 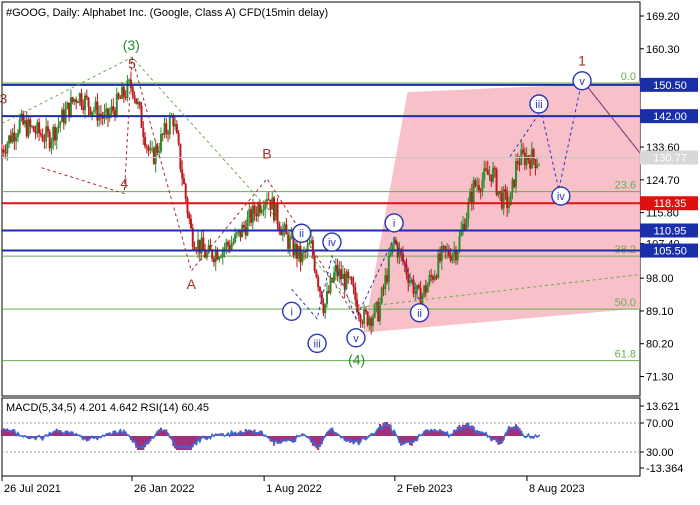 What do you see at coordinates (670, 204) in the screenshot?
I see `price-level-tag-text: 118.35` at bounding box center [670, 204].